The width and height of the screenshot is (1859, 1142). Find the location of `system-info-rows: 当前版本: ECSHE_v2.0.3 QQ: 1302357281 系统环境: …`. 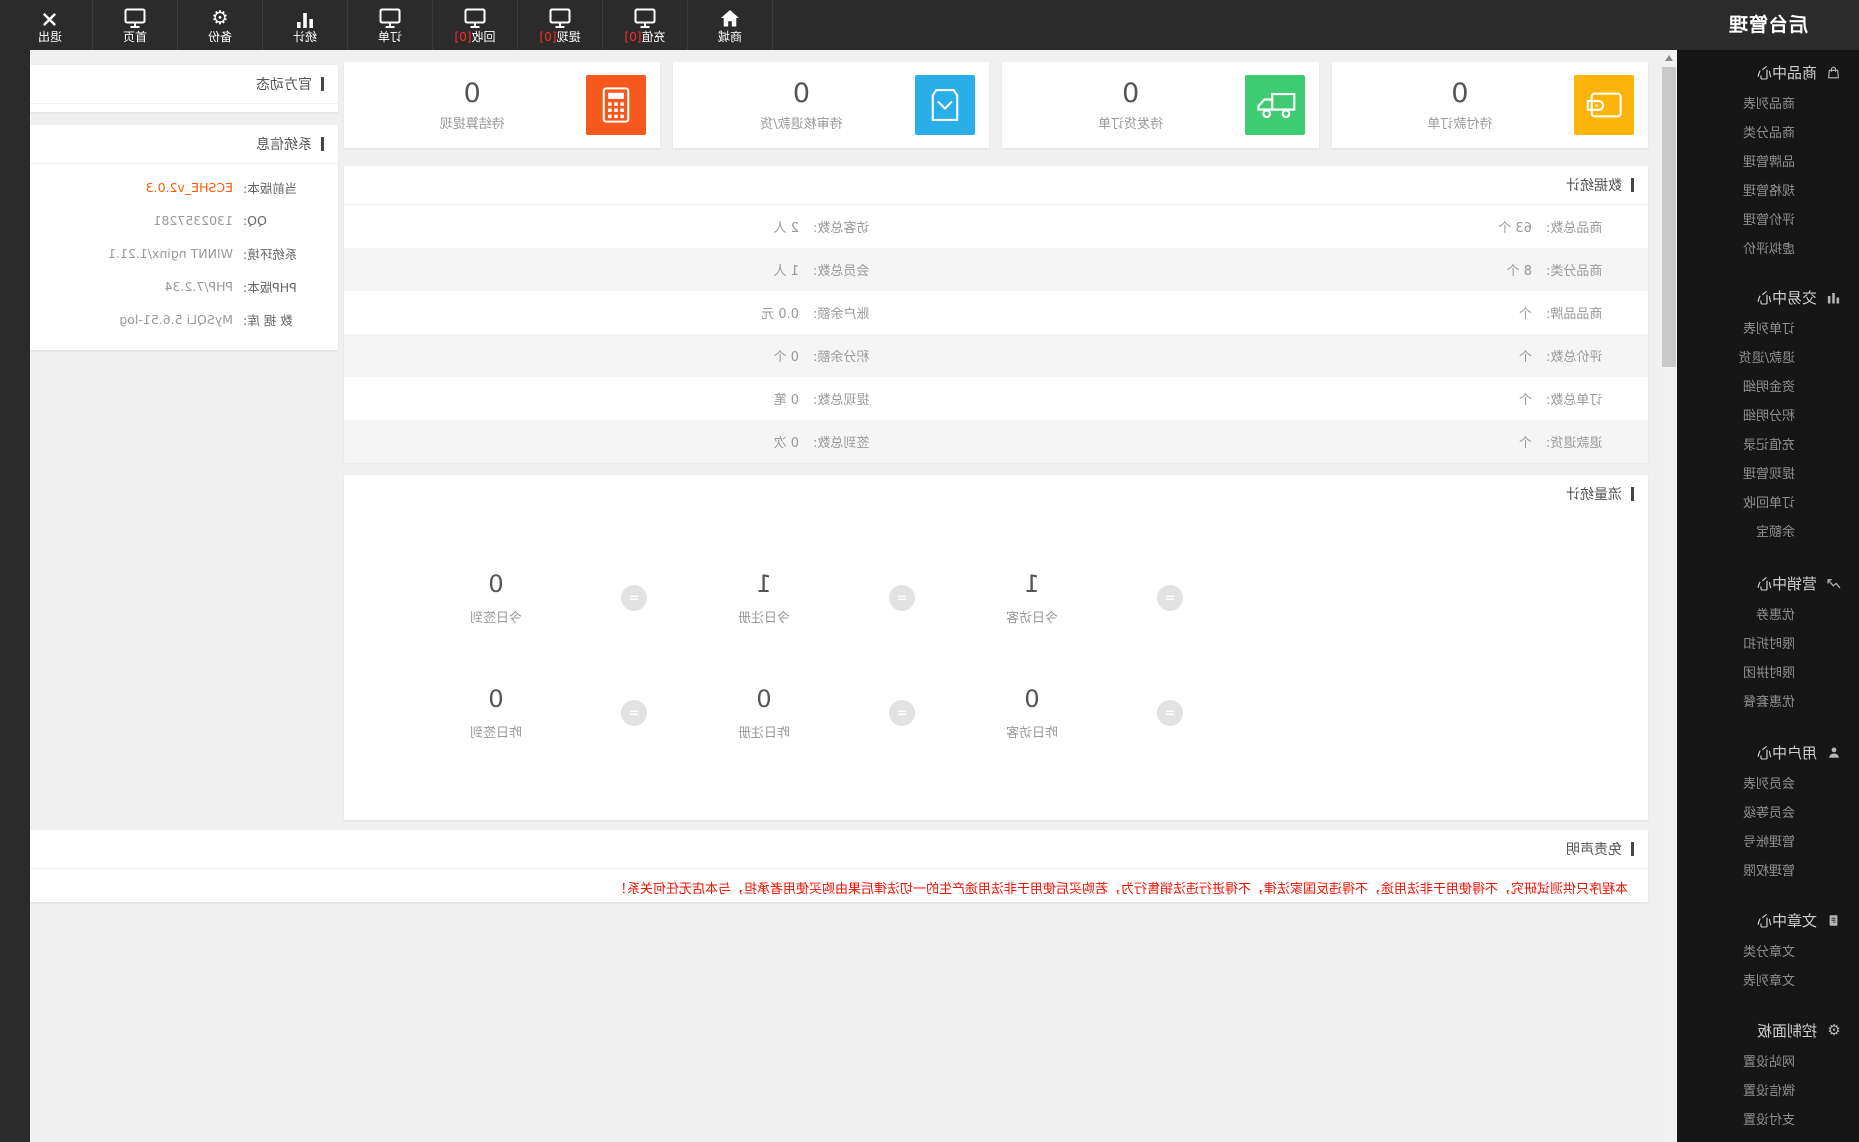

system-info-rows: 当前版本: ECSHE_v2.0.3 QQ: 1302357281 系统环境: … is located at coordinates (184, 250).